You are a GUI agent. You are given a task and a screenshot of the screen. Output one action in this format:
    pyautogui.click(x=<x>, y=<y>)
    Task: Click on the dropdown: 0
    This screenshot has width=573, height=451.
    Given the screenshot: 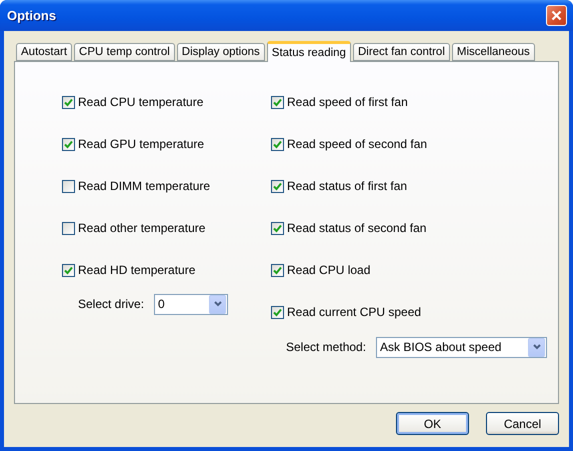 What is the action you would take?
    pyautogui.click(x=191, y=304)
    